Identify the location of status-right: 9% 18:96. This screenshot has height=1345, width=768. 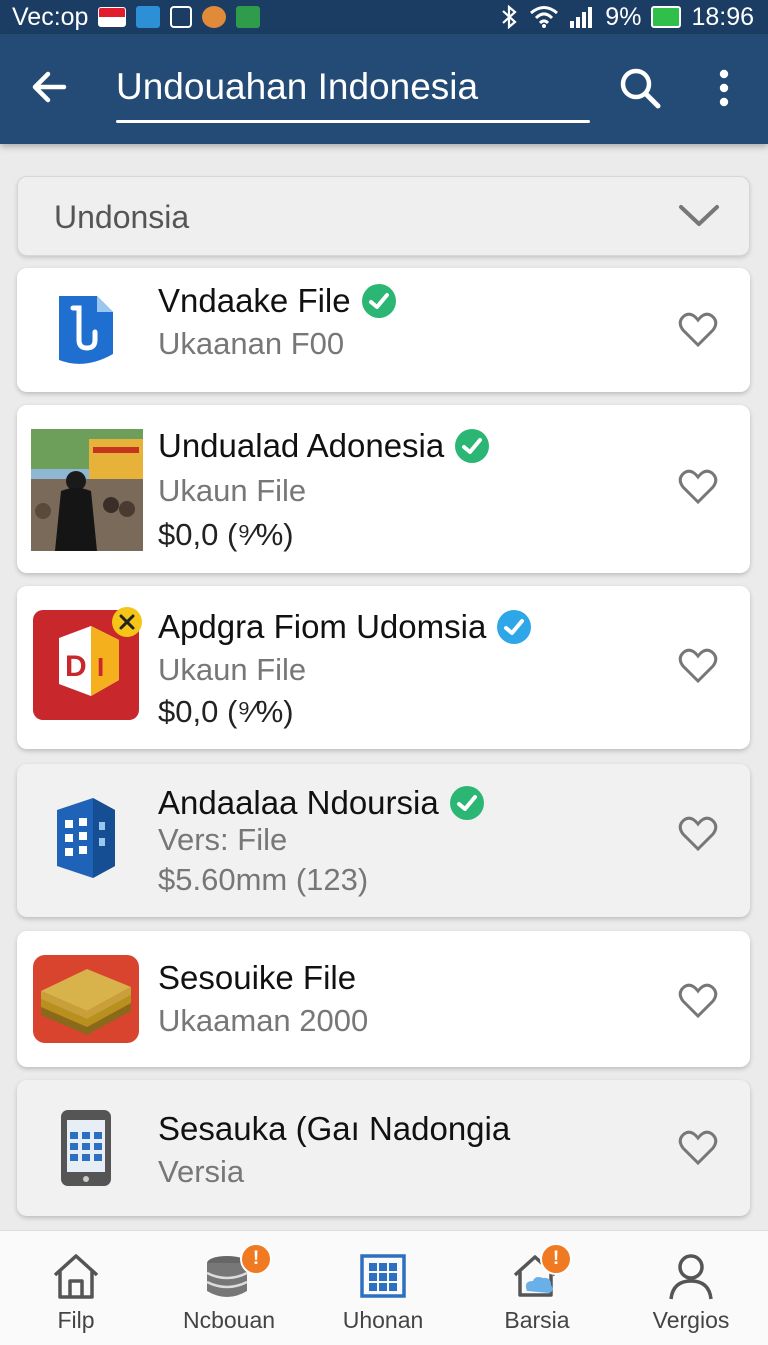
(626, 17).